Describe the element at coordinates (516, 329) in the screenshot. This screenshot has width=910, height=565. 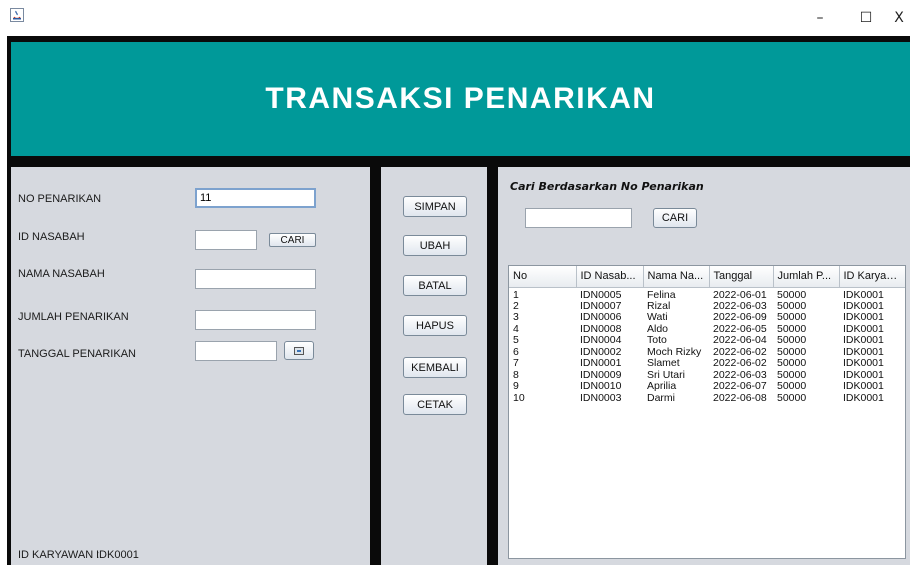
I see `table-cell: 4` at that location.